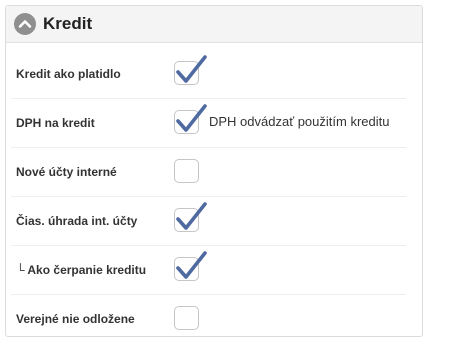 The image size is (452, 344). What do you see at coordinates (214, 24) in the screenshot?
I see `panel-header: Kredit` at bounding box center [214, 24].